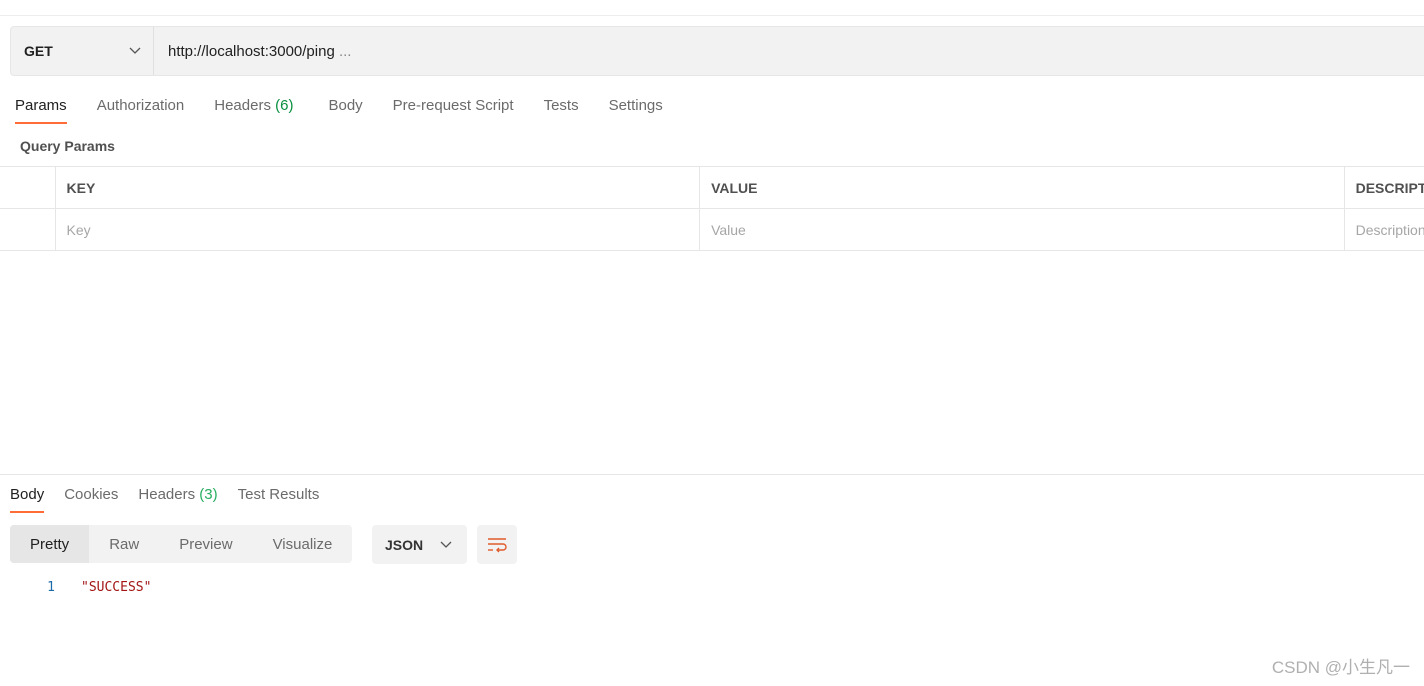 The image size is (1424, 686). What do you see at coordinates (378, 229) in the screenshot?
I see `key-input: Key` at bounding box center [378, 229].